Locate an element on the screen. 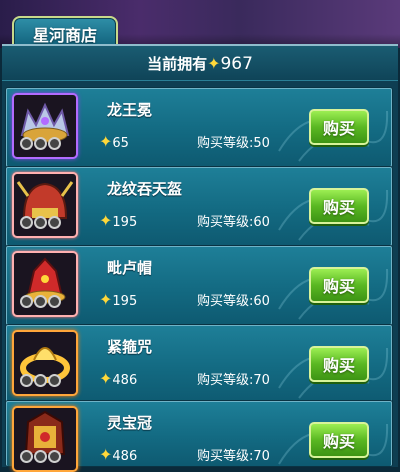 This screenshot has width=400, height=472. item-name: 龙纹吞天盔 is located at coordinates (145, 189).